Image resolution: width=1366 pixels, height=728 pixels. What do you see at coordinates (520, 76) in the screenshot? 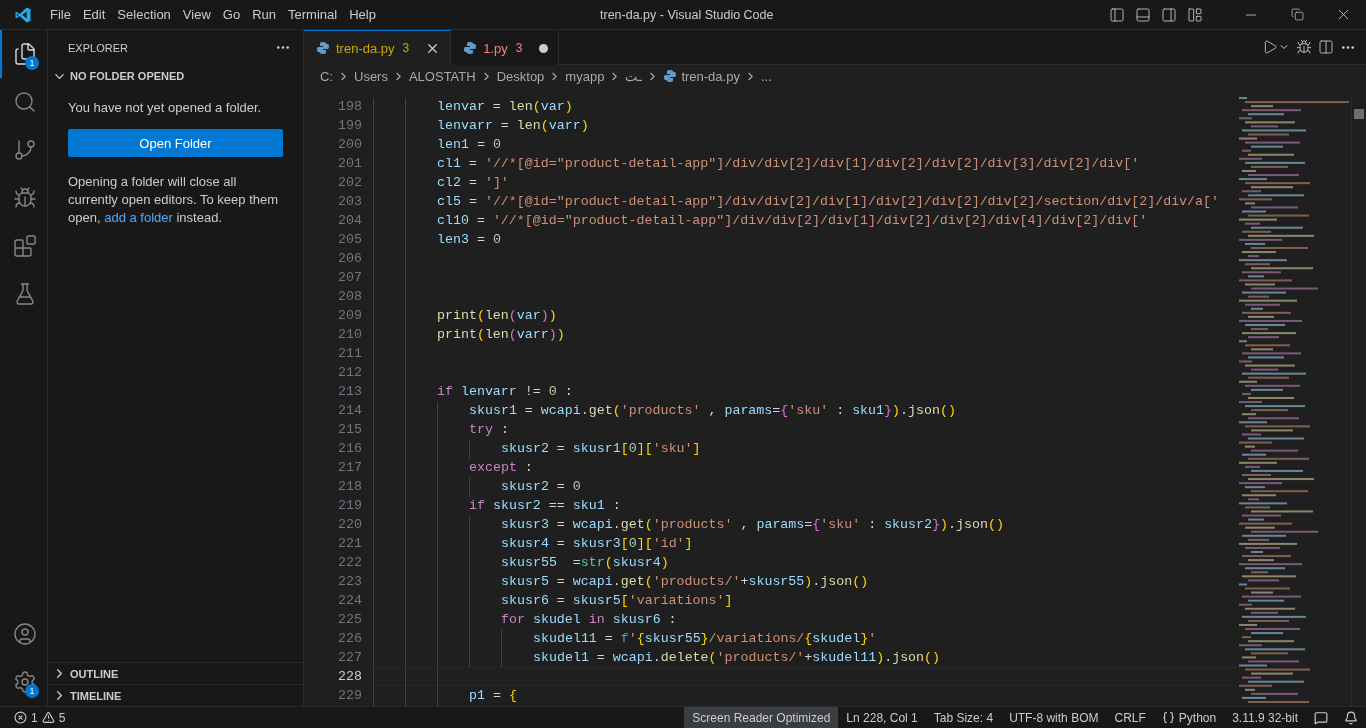
I see `breadcrumb-item: Desktop` at bounding box center [520, 76].